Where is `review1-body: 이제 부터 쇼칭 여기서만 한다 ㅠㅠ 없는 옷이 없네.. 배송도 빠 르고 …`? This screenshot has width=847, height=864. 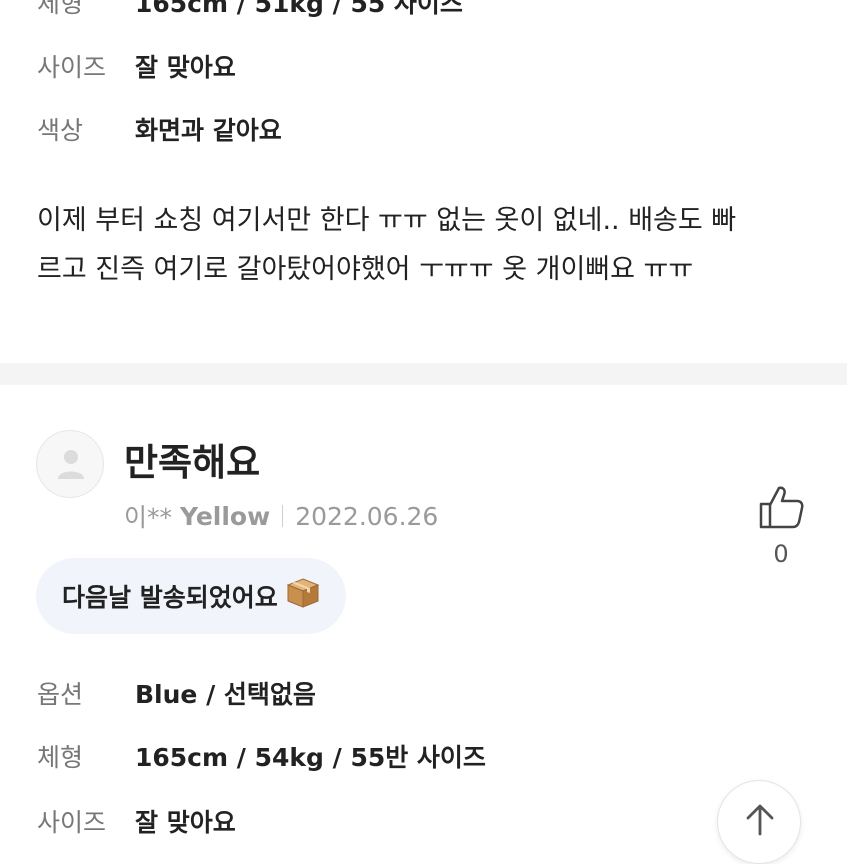
review1-body: 이제 부터 쇼칭 여기서만 한다 ㅠㅠ 없는 옷이 없네.. 배송도 빠 르고 … is located at coordinates (427, 245).